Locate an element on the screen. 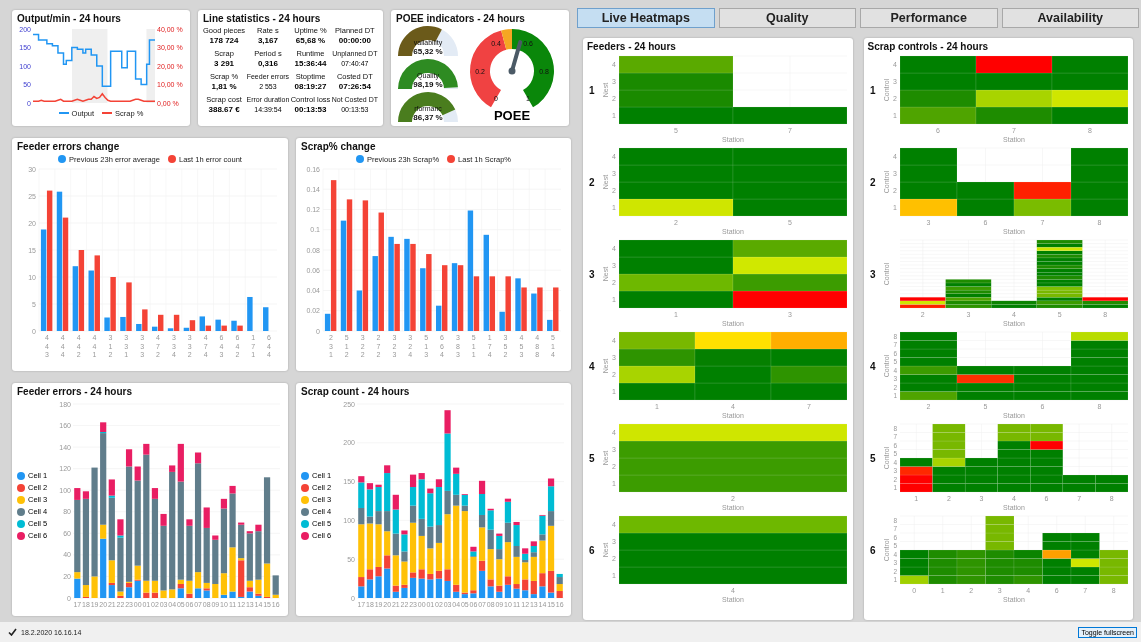  stat-value: 08:19:27 is located at coordinates (310, 87).